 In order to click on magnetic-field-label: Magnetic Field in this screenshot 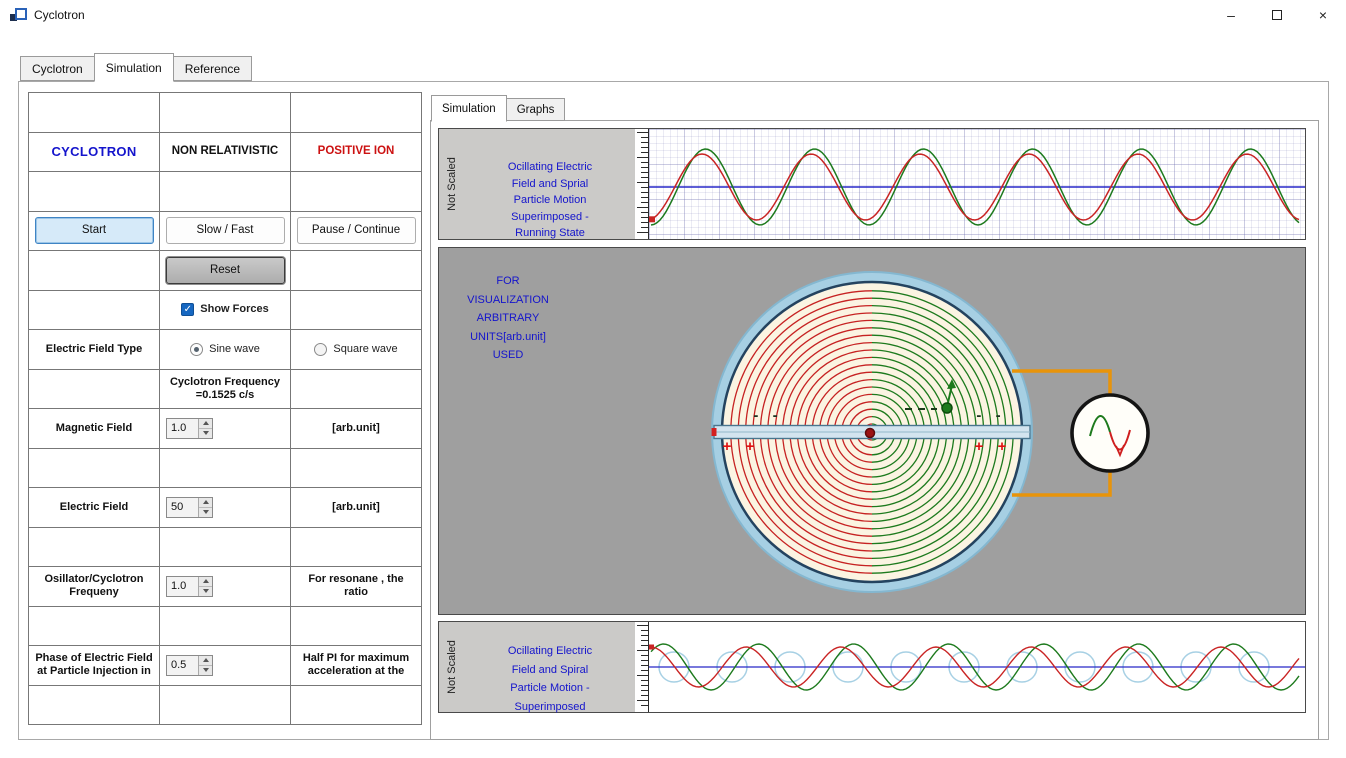, I will do `click(94, 427)`.